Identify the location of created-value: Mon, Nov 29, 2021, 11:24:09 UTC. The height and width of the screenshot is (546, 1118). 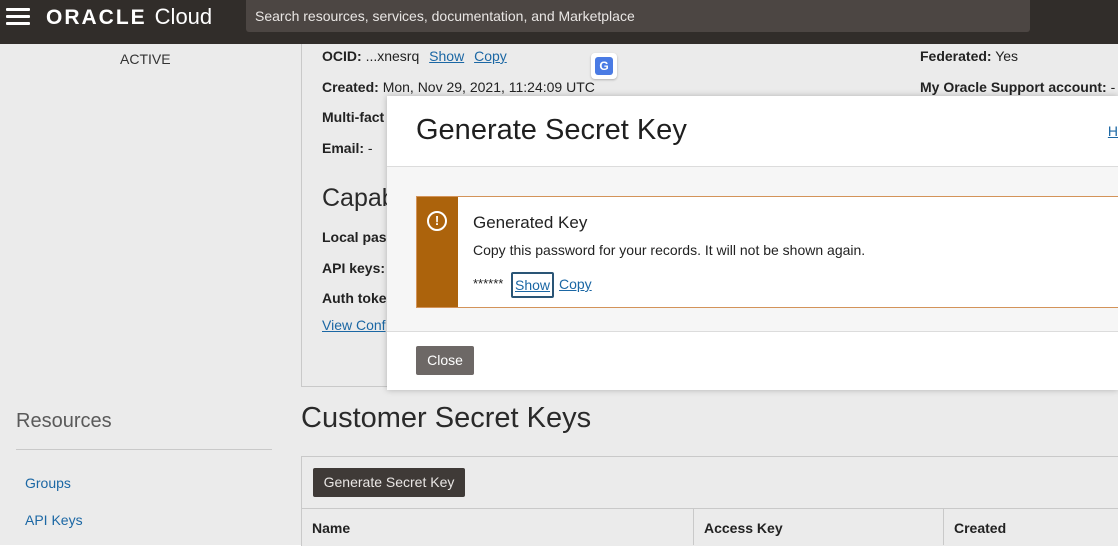
(488, 87).